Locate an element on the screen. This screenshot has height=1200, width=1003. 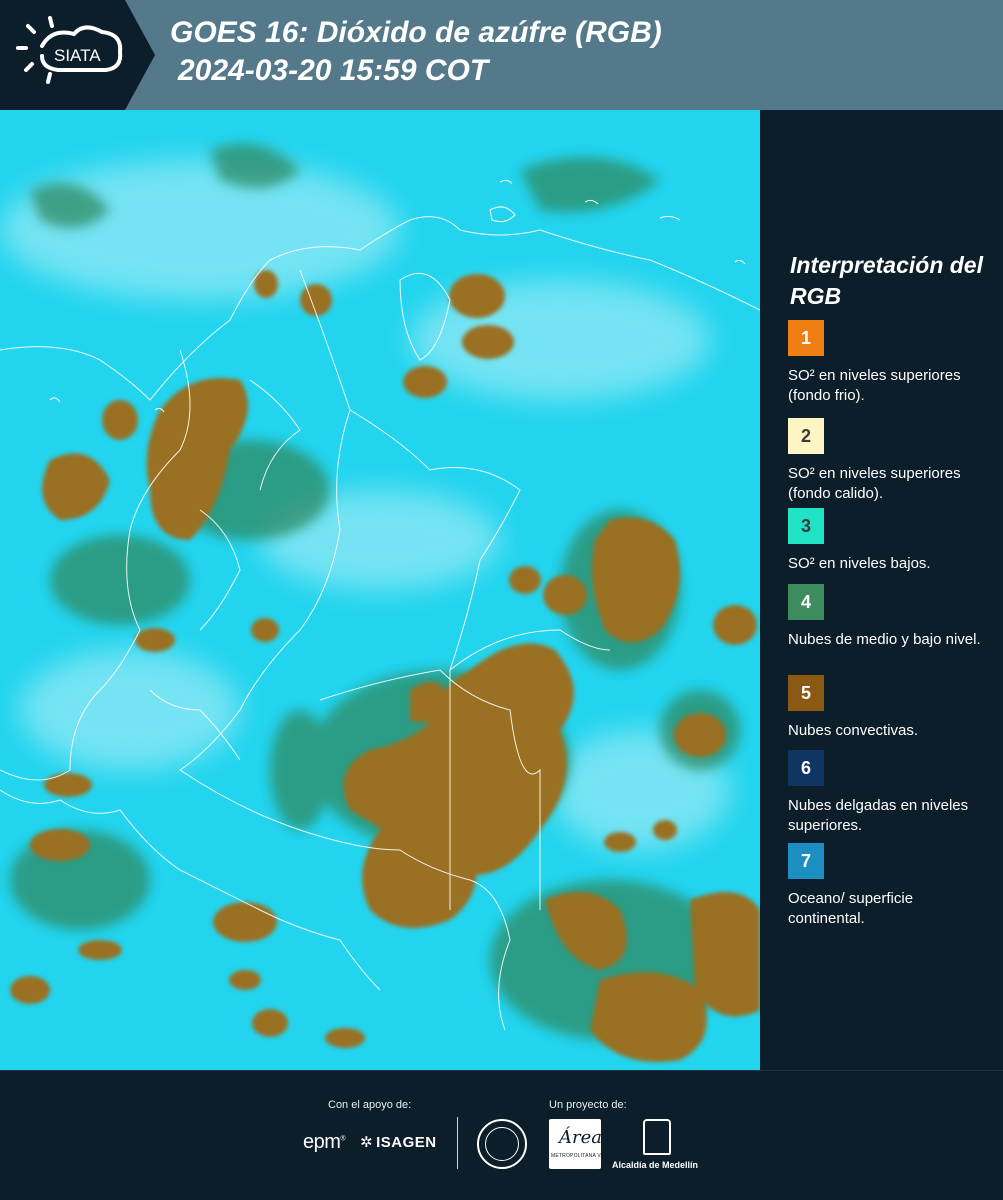
legend-text-7: Oceano/ superficie continental. is located at coordinates (851, 908).